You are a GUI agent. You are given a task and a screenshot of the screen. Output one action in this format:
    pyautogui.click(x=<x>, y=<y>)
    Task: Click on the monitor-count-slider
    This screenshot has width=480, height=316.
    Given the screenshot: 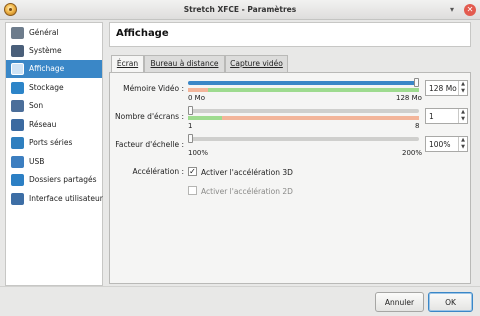 What is the action you would take?
    pyautogui.click(x=303, y=111)
    